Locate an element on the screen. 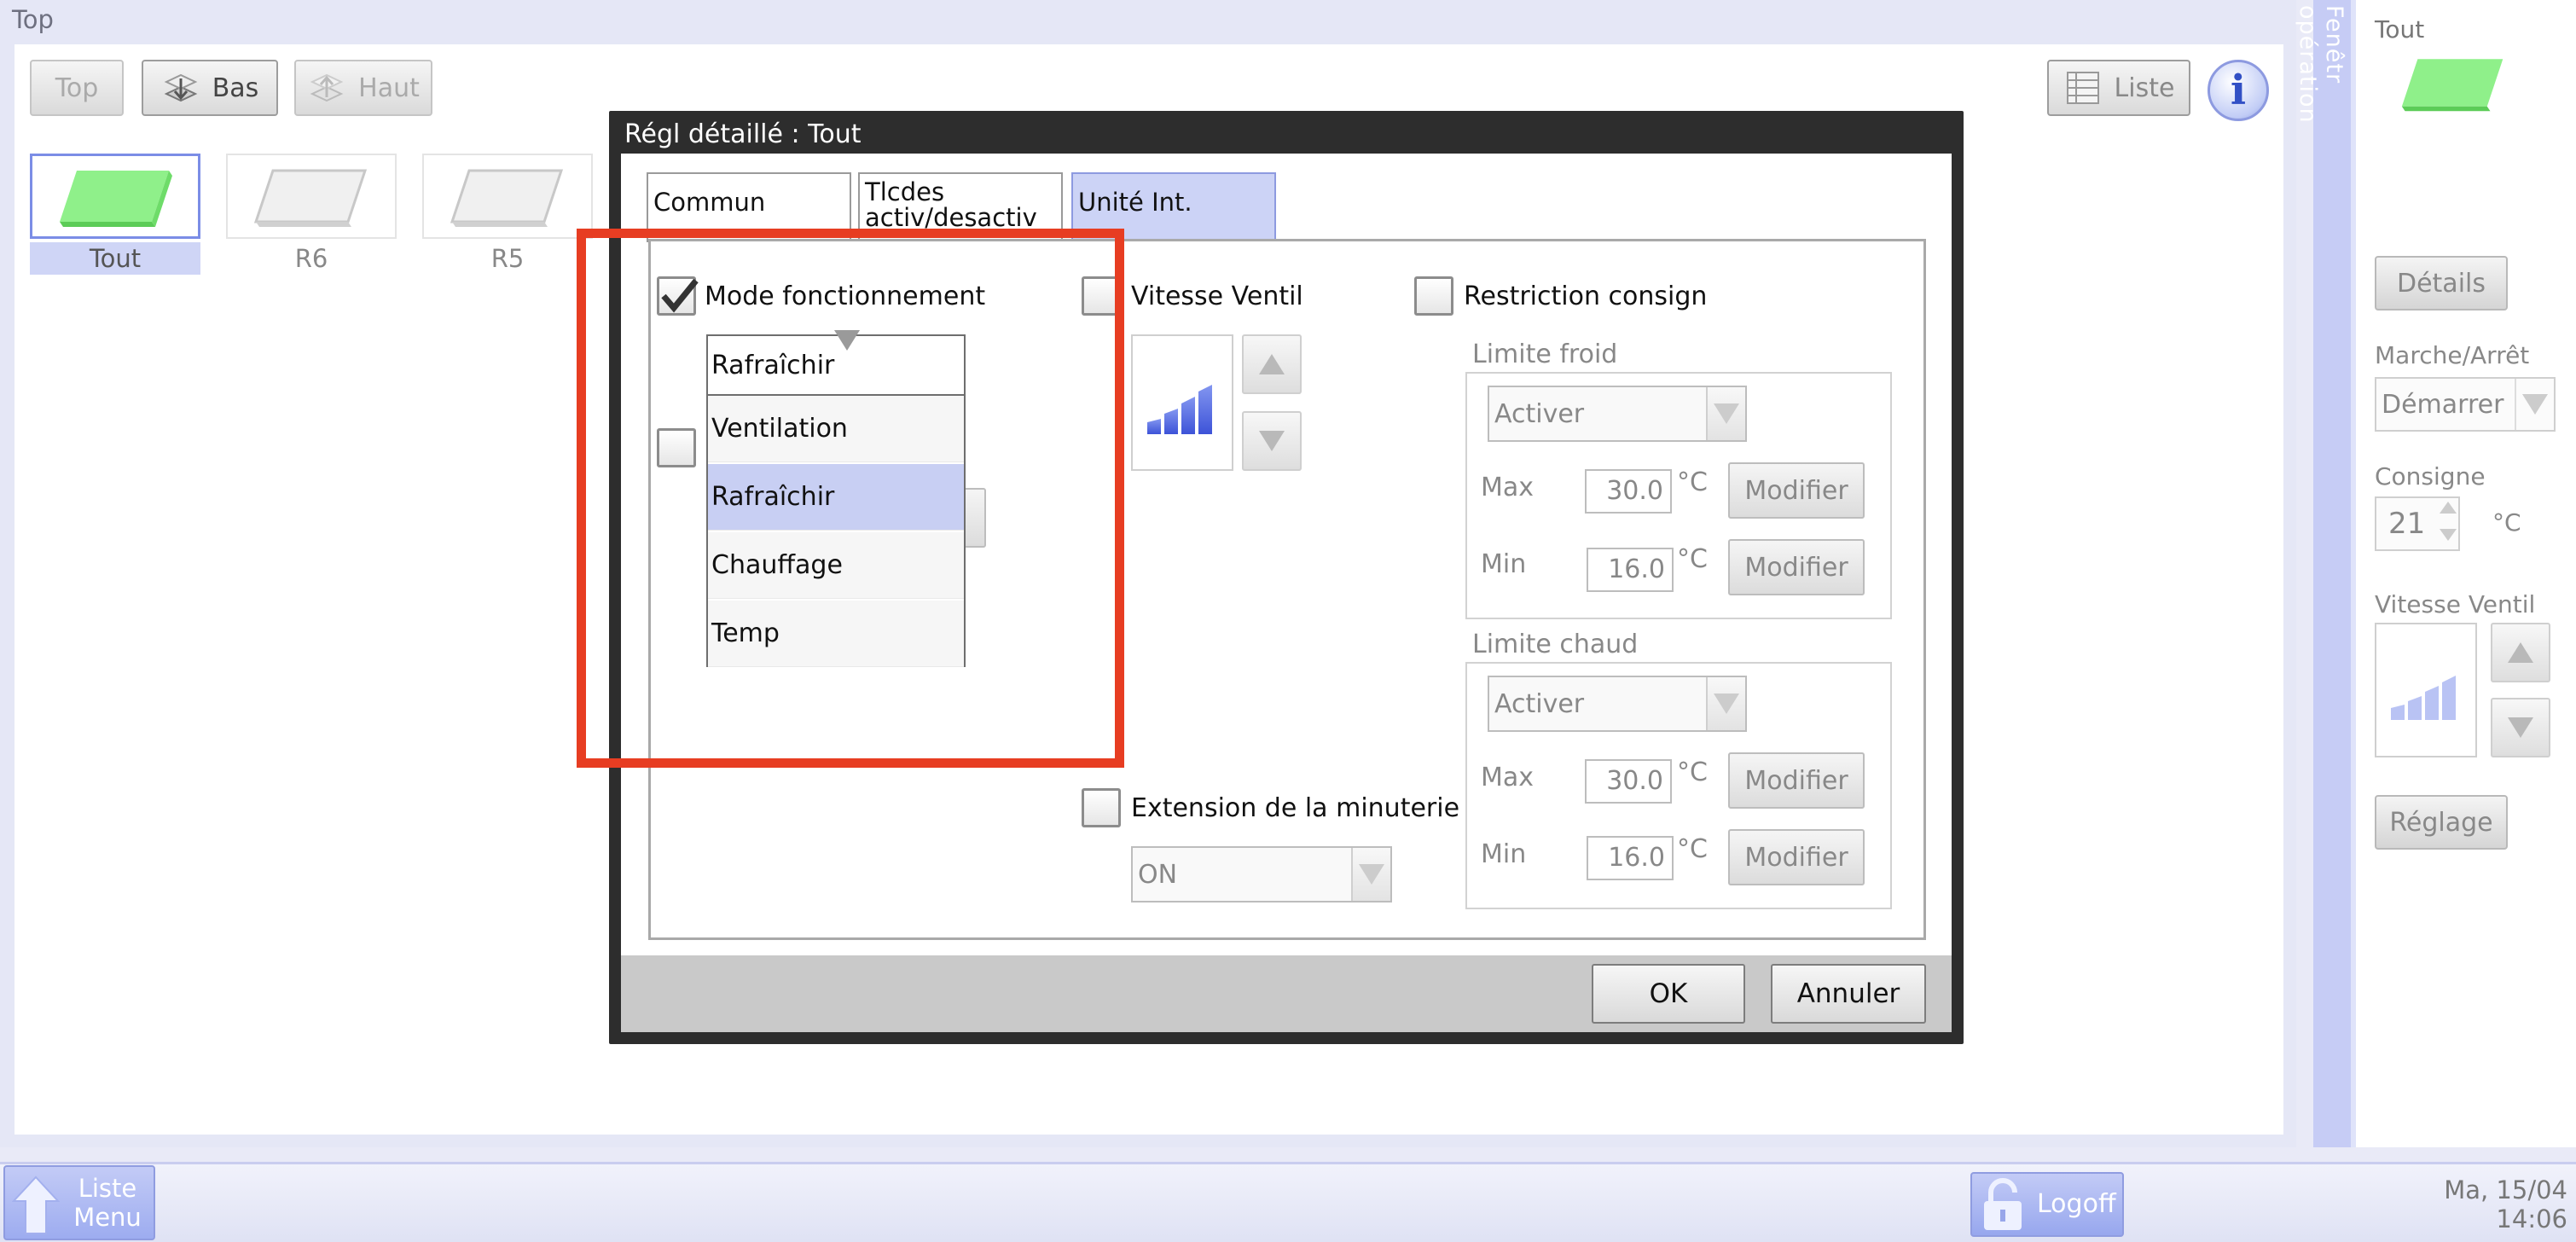 The image size is (2576, 1242). liste-menu-button: Liste Menu is located at coordinates (79, 1202).